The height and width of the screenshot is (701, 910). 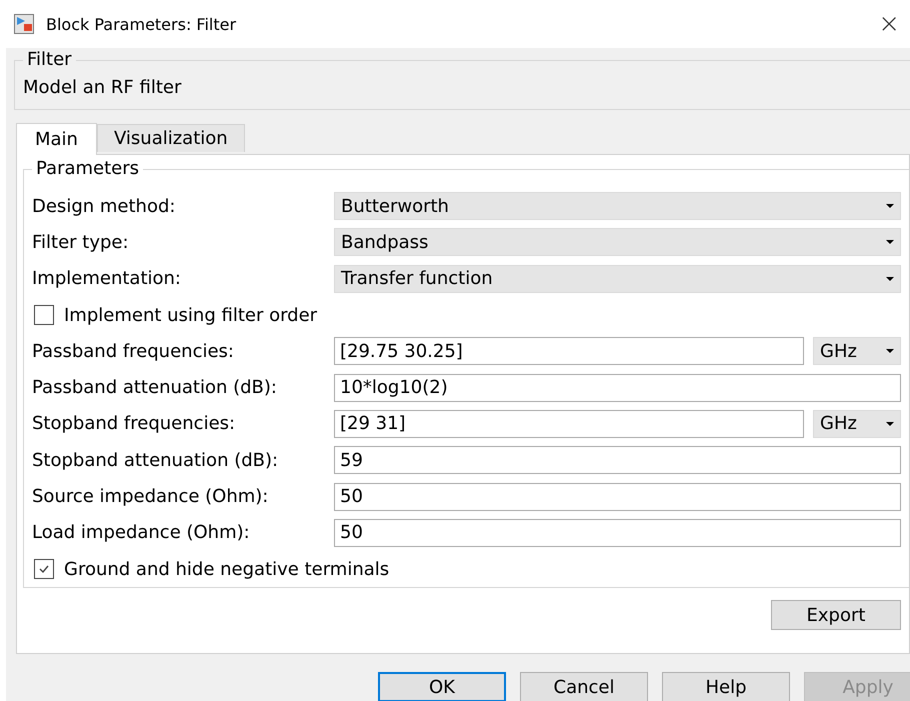 What do you see at coordinates (617, 278) in the screenshot?
I see `dropdown: Transfer function` at bounding box center [617, 278].